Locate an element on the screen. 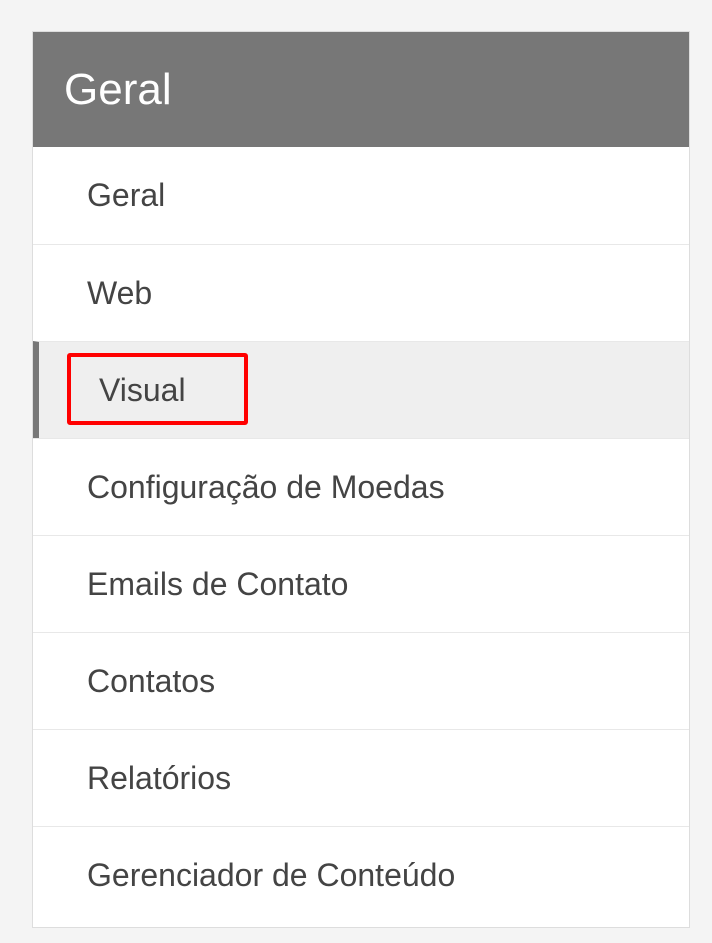  menu-item-gerenciador-de-conteudo: Gerenciador de Conteúdo is located at coordinates (361, 874).